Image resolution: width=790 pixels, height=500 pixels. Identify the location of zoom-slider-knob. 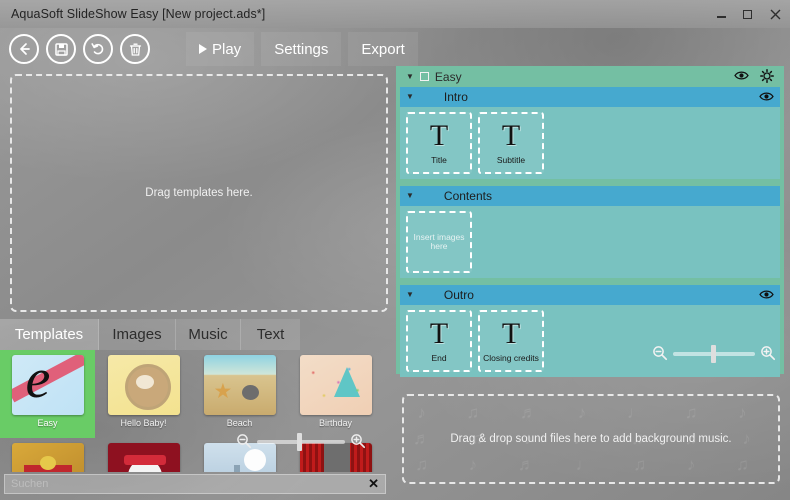
(300, 442).